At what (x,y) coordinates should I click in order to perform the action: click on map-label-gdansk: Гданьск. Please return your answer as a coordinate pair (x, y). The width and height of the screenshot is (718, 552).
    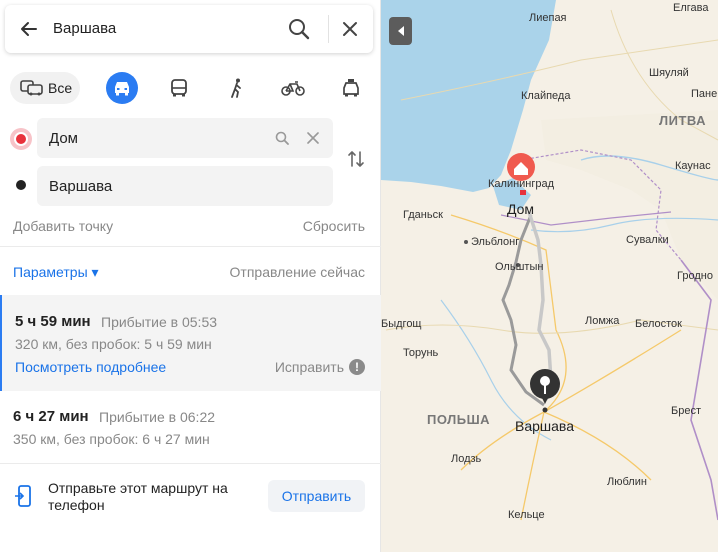
    Looking at the image, I should click on (423, 215).